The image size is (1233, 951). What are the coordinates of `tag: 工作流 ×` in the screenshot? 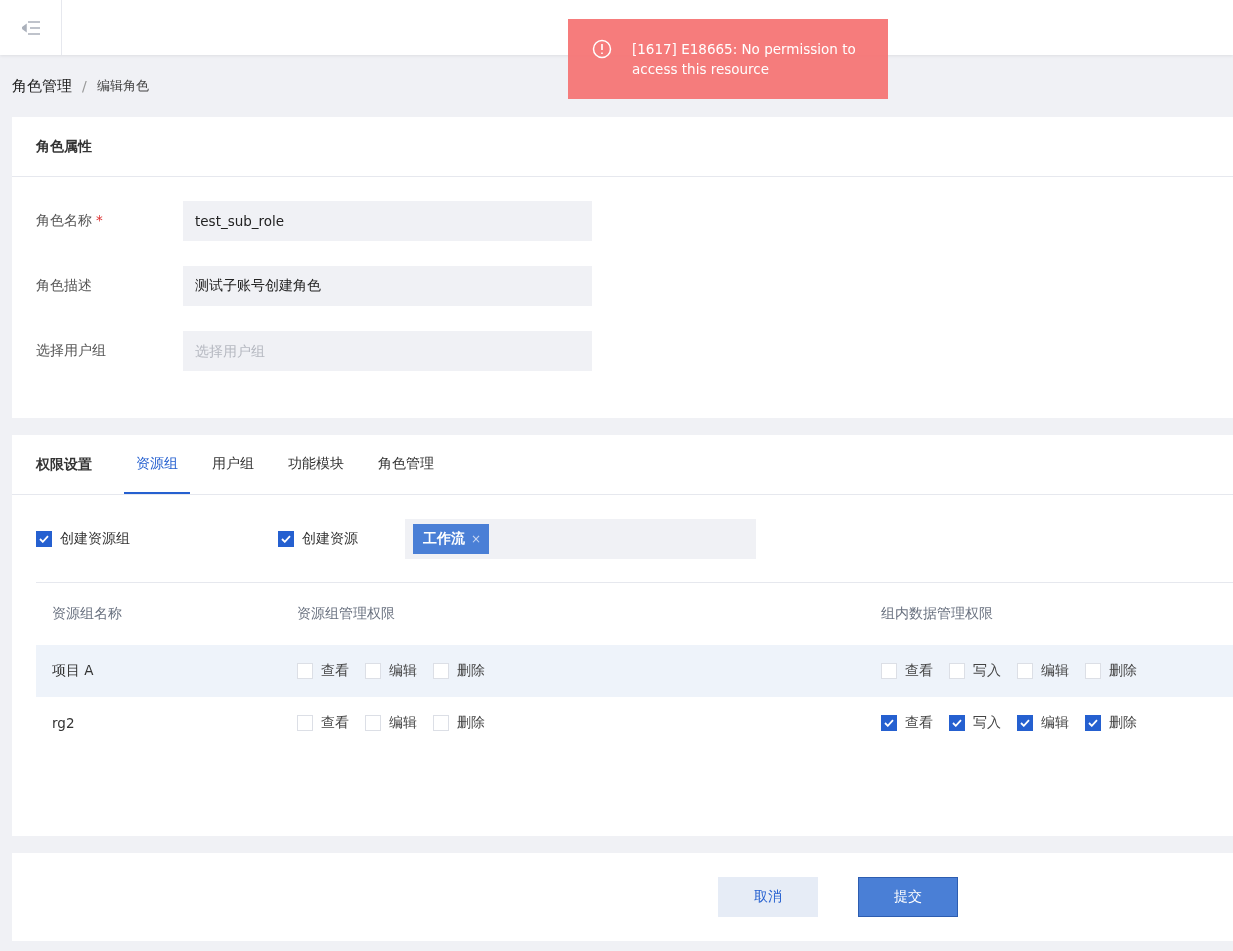 It's located at (451, 538).